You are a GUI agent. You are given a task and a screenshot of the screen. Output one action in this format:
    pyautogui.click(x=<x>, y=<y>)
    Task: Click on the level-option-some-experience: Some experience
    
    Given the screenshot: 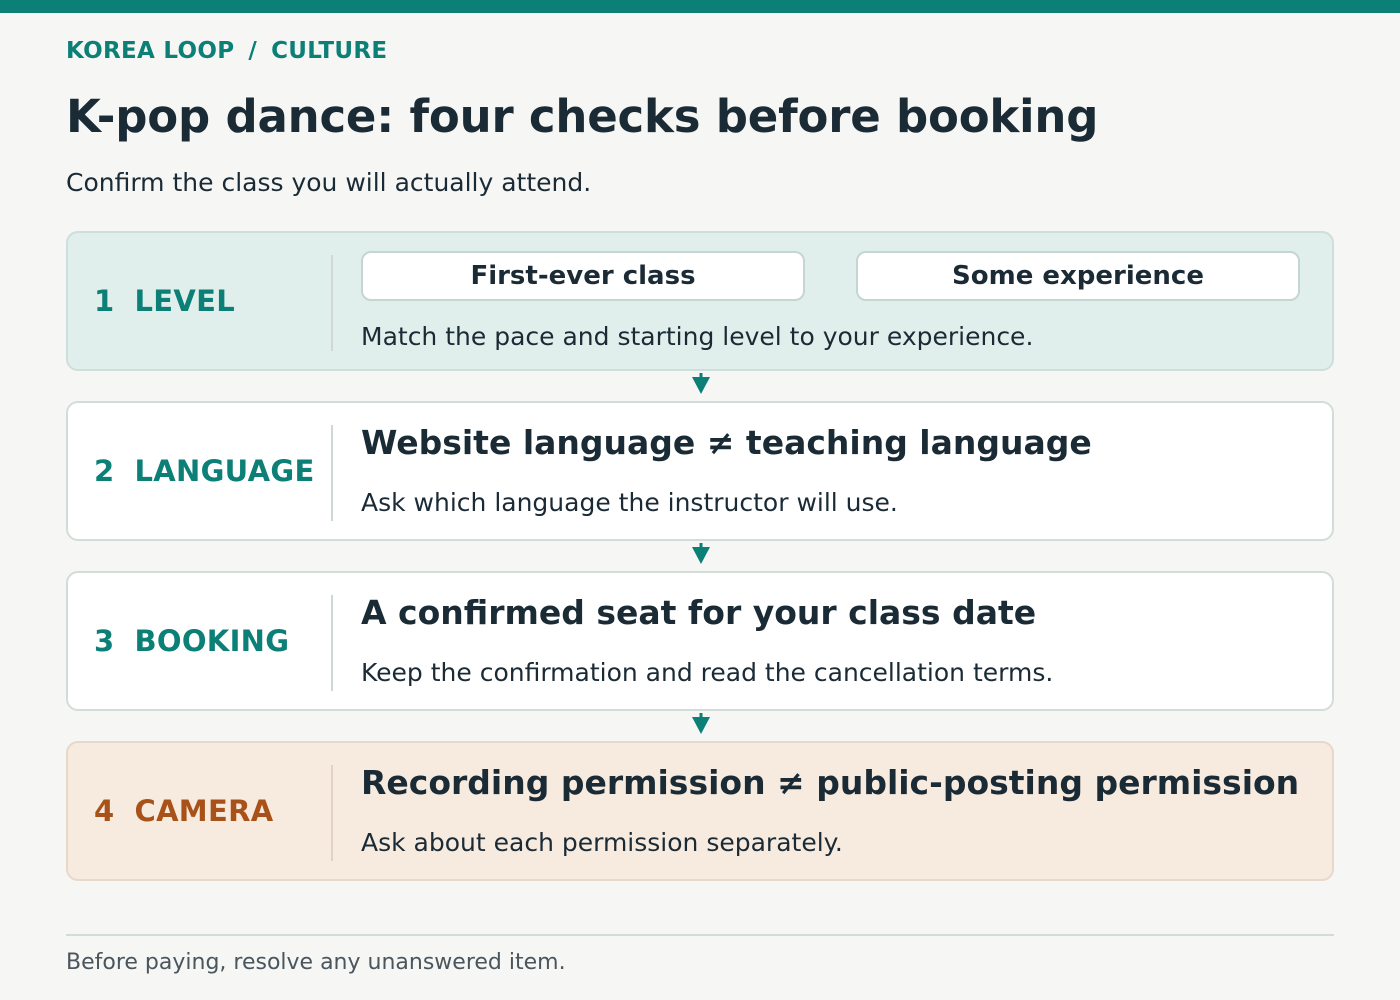 What is the action you would take?
    pyautogui.click(x=1078, y=276)
    